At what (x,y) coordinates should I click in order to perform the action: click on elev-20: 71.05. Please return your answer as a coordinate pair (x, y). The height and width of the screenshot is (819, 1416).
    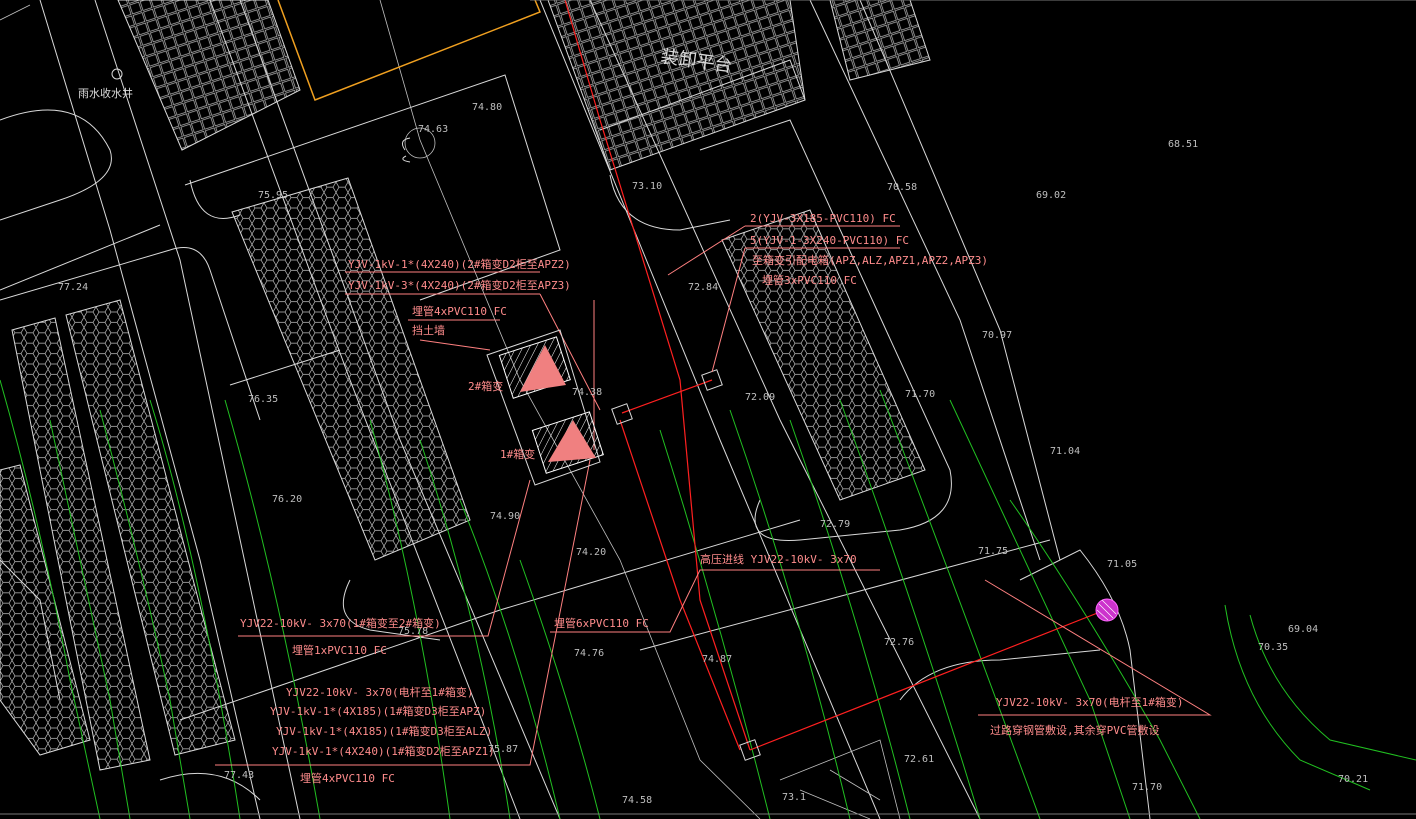
    Looking at the image, I should click on (1122, 564).